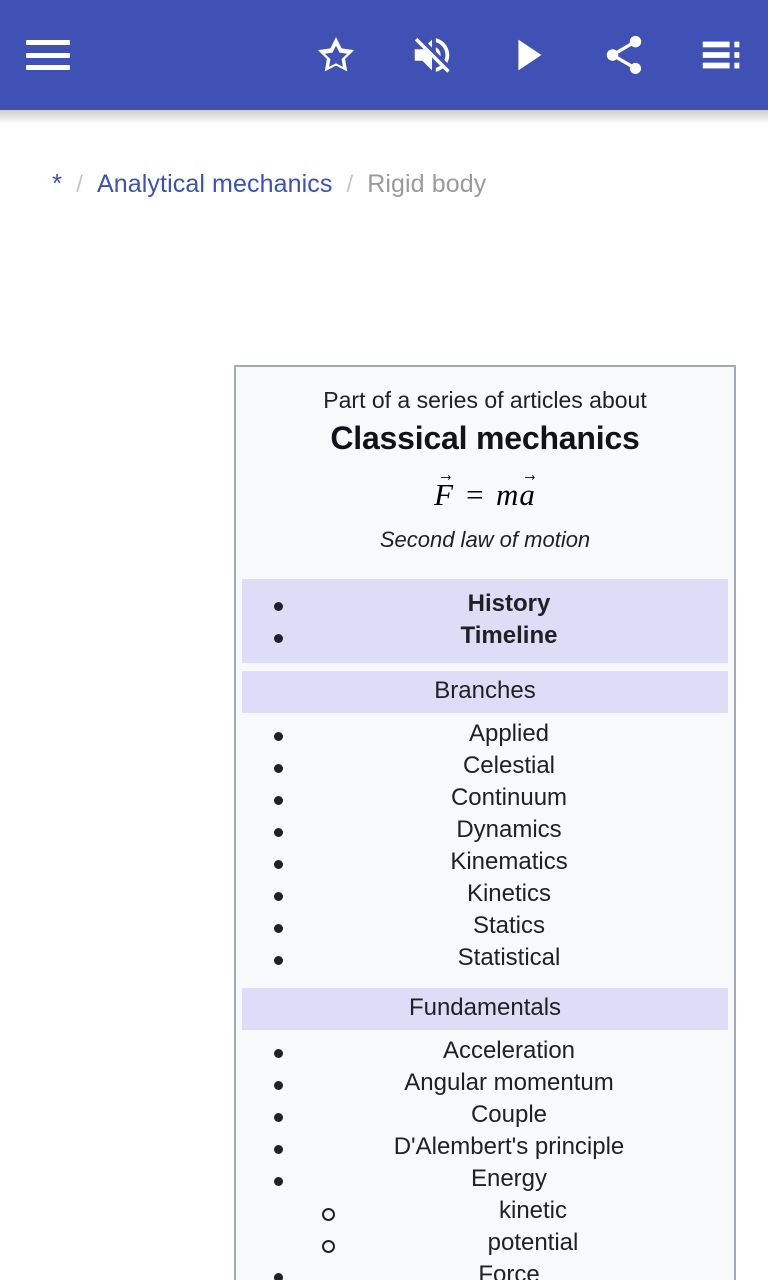 The height and width of the screenshot is (1280, 768). Describe the element at coordinates (57, 183) in the screenshot. I see `breadcrumb-home-link: *` at that location.